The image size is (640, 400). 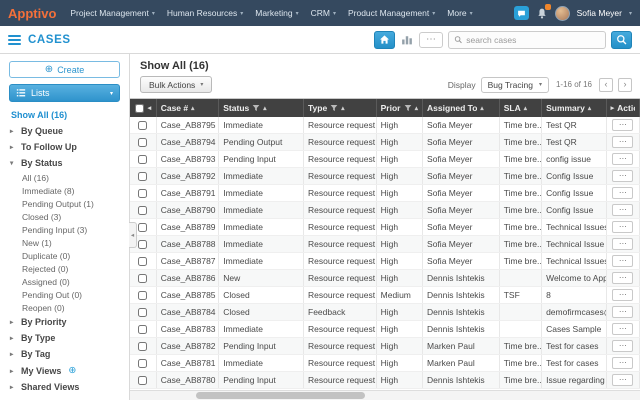 What do you see at coordinates (150, 108) in the screenshot?
I see `scroll-left-icon: ◂` at bounding box center [150, 108].